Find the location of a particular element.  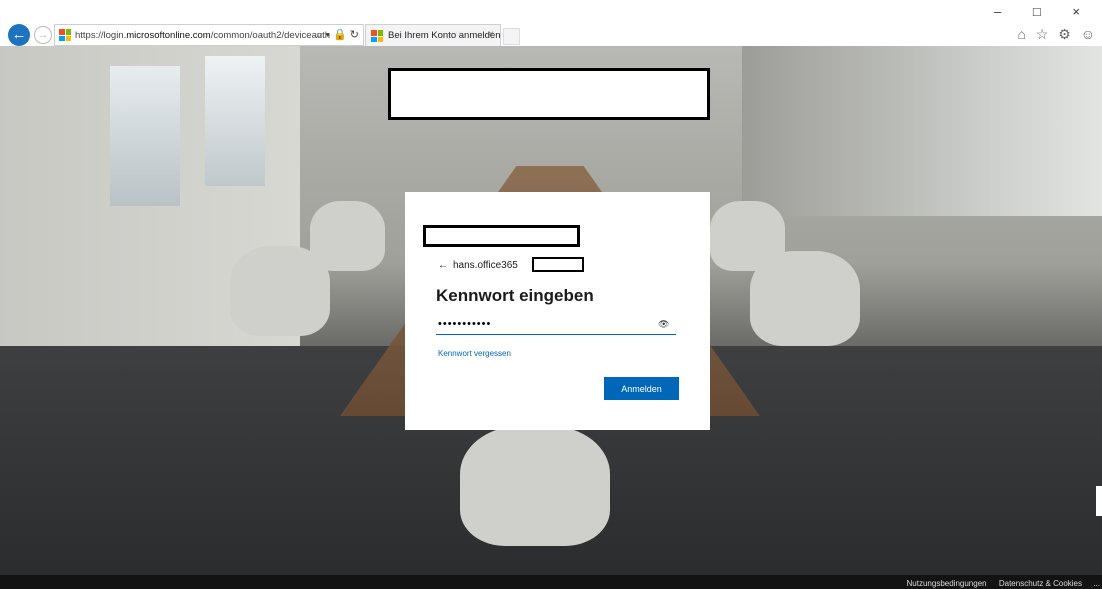

forgot-password-link: Kennwort vergessen is located at coordinates (474, 353).